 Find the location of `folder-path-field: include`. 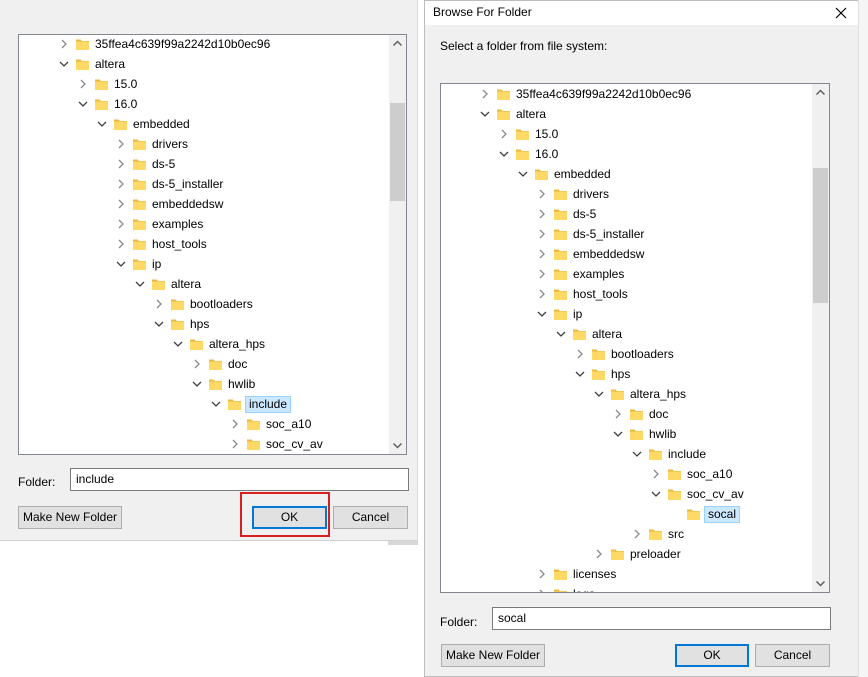

folder-path-field: include is located at coordinates (239, 479).